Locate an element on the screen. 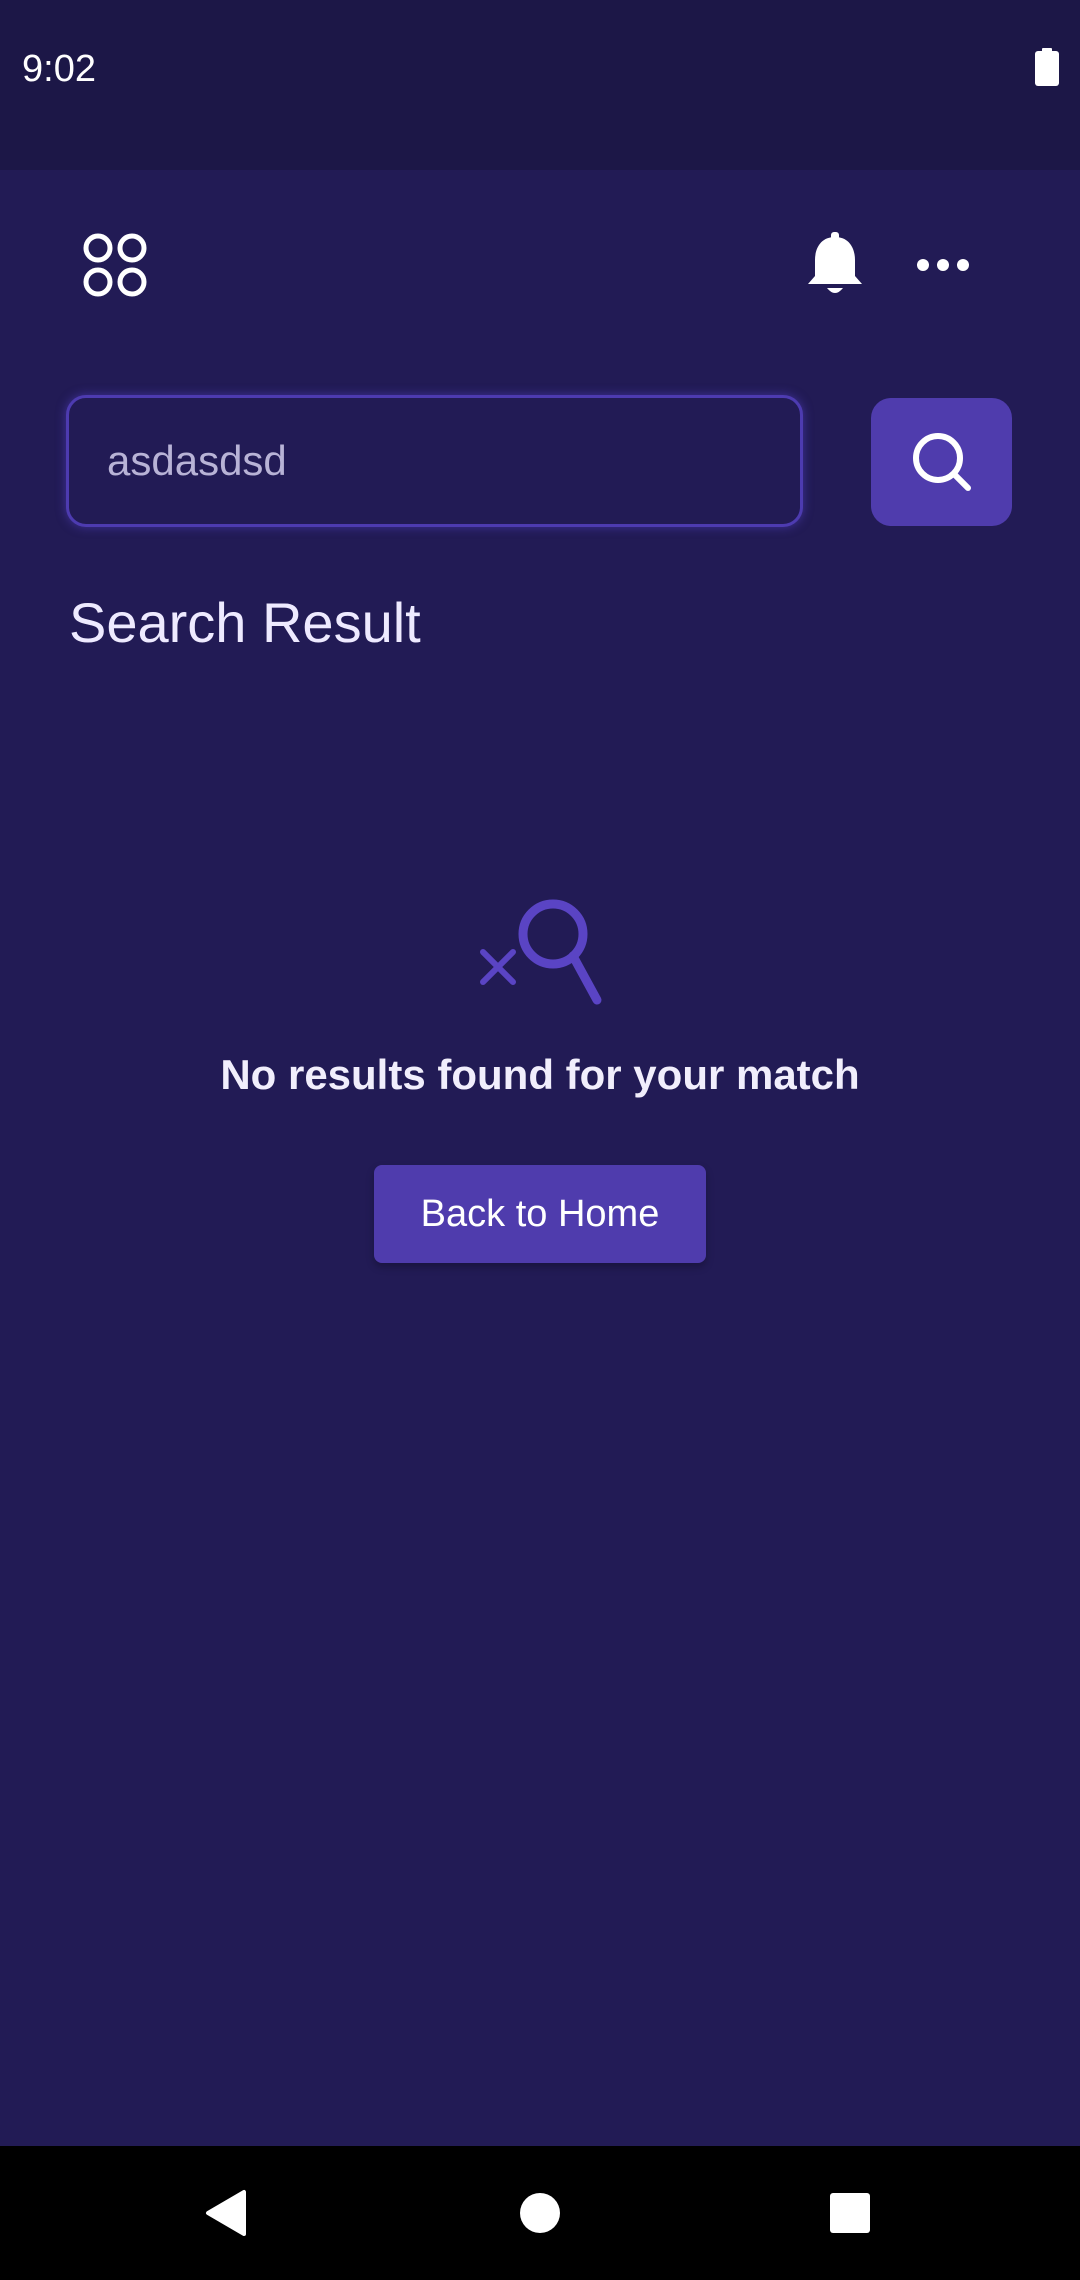 Image resolution: width=1080 pixels, height=2280 pixels. more-options-button is located at coordinates (943, 265).